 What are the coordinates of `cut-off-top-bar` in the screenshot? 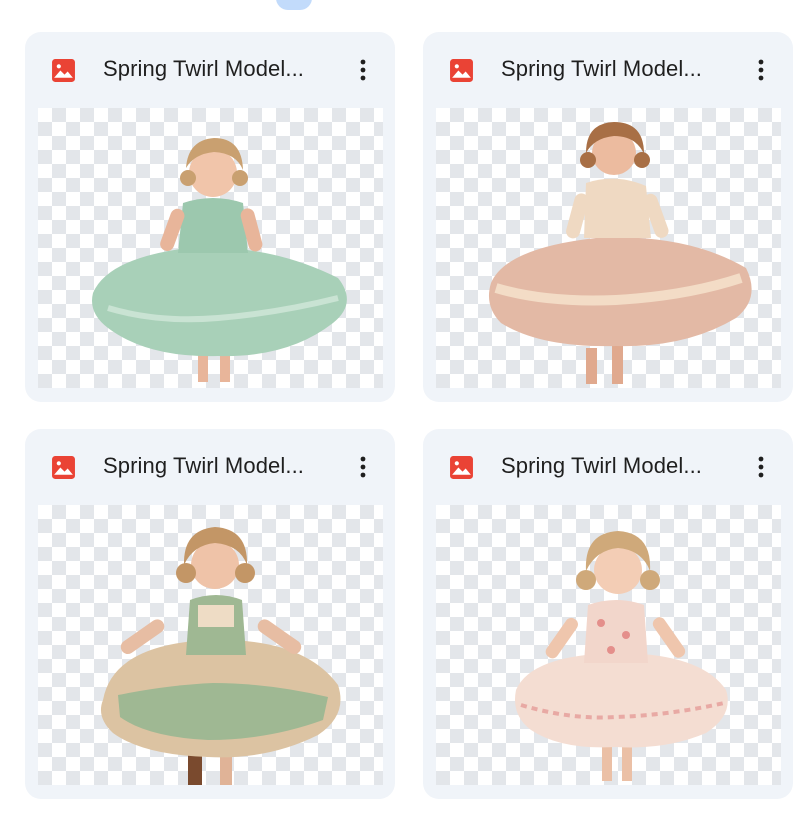 It's located at (404, 7).